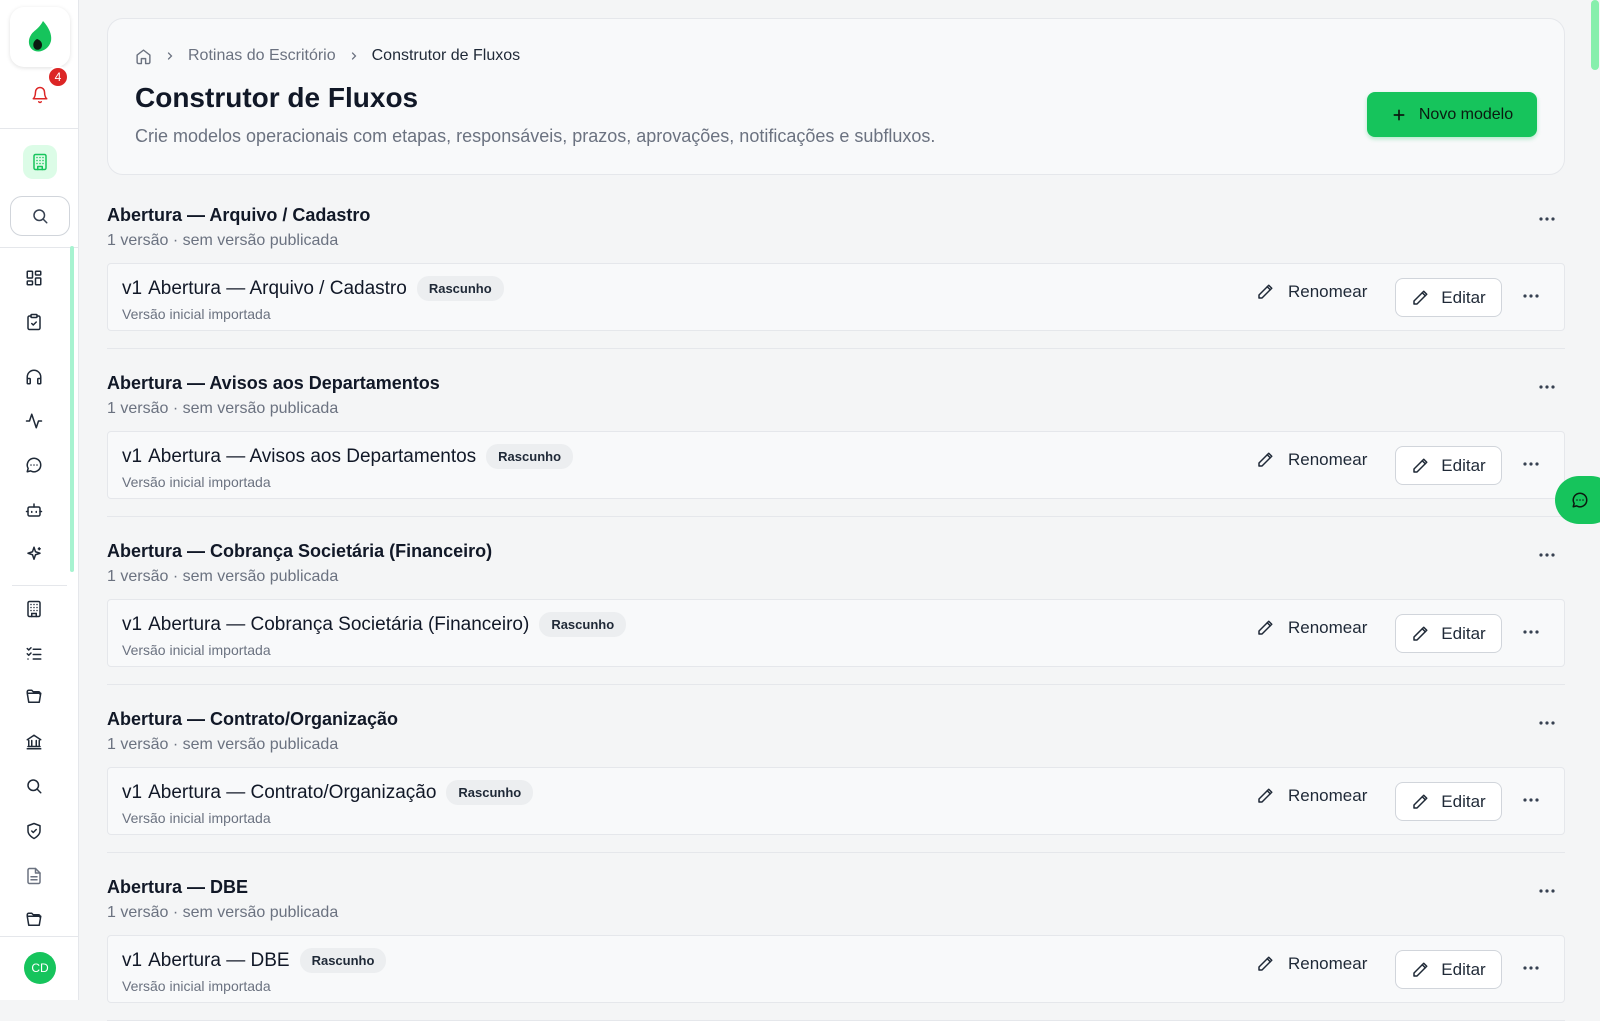 Image resolution: width=1600 pixels, height=1021 pixels. I want to click on version-name: Abertura — Arquivo / Cadastro, so click(277, 288).